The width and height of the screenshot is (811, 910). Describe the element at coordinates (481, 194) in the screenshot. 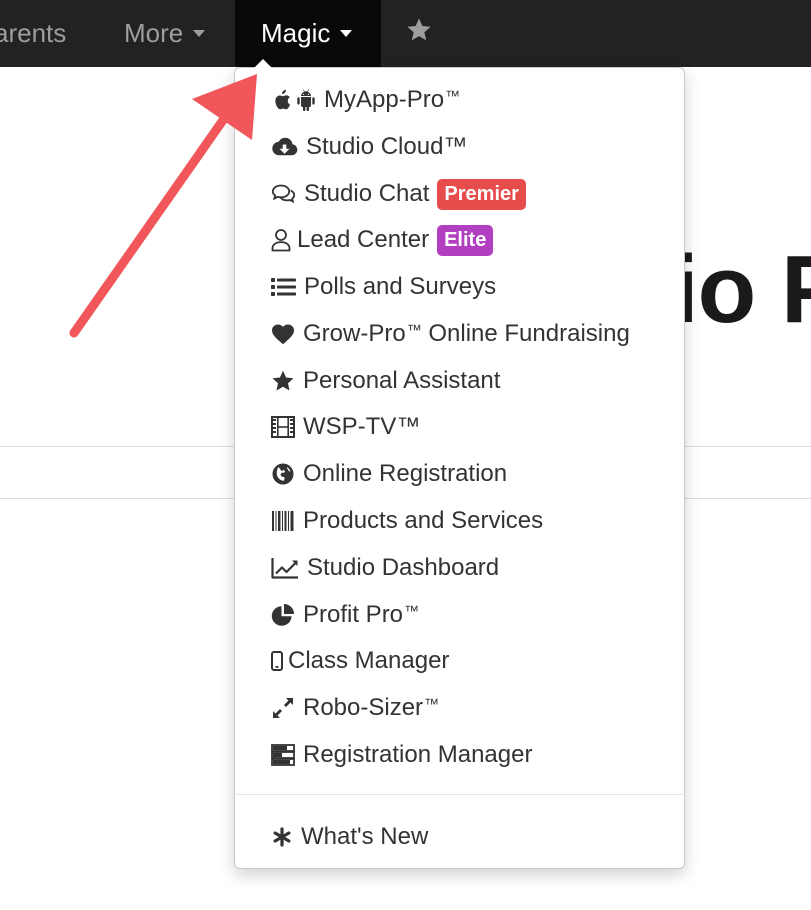

I see `premier-badge: Premier` at that location.